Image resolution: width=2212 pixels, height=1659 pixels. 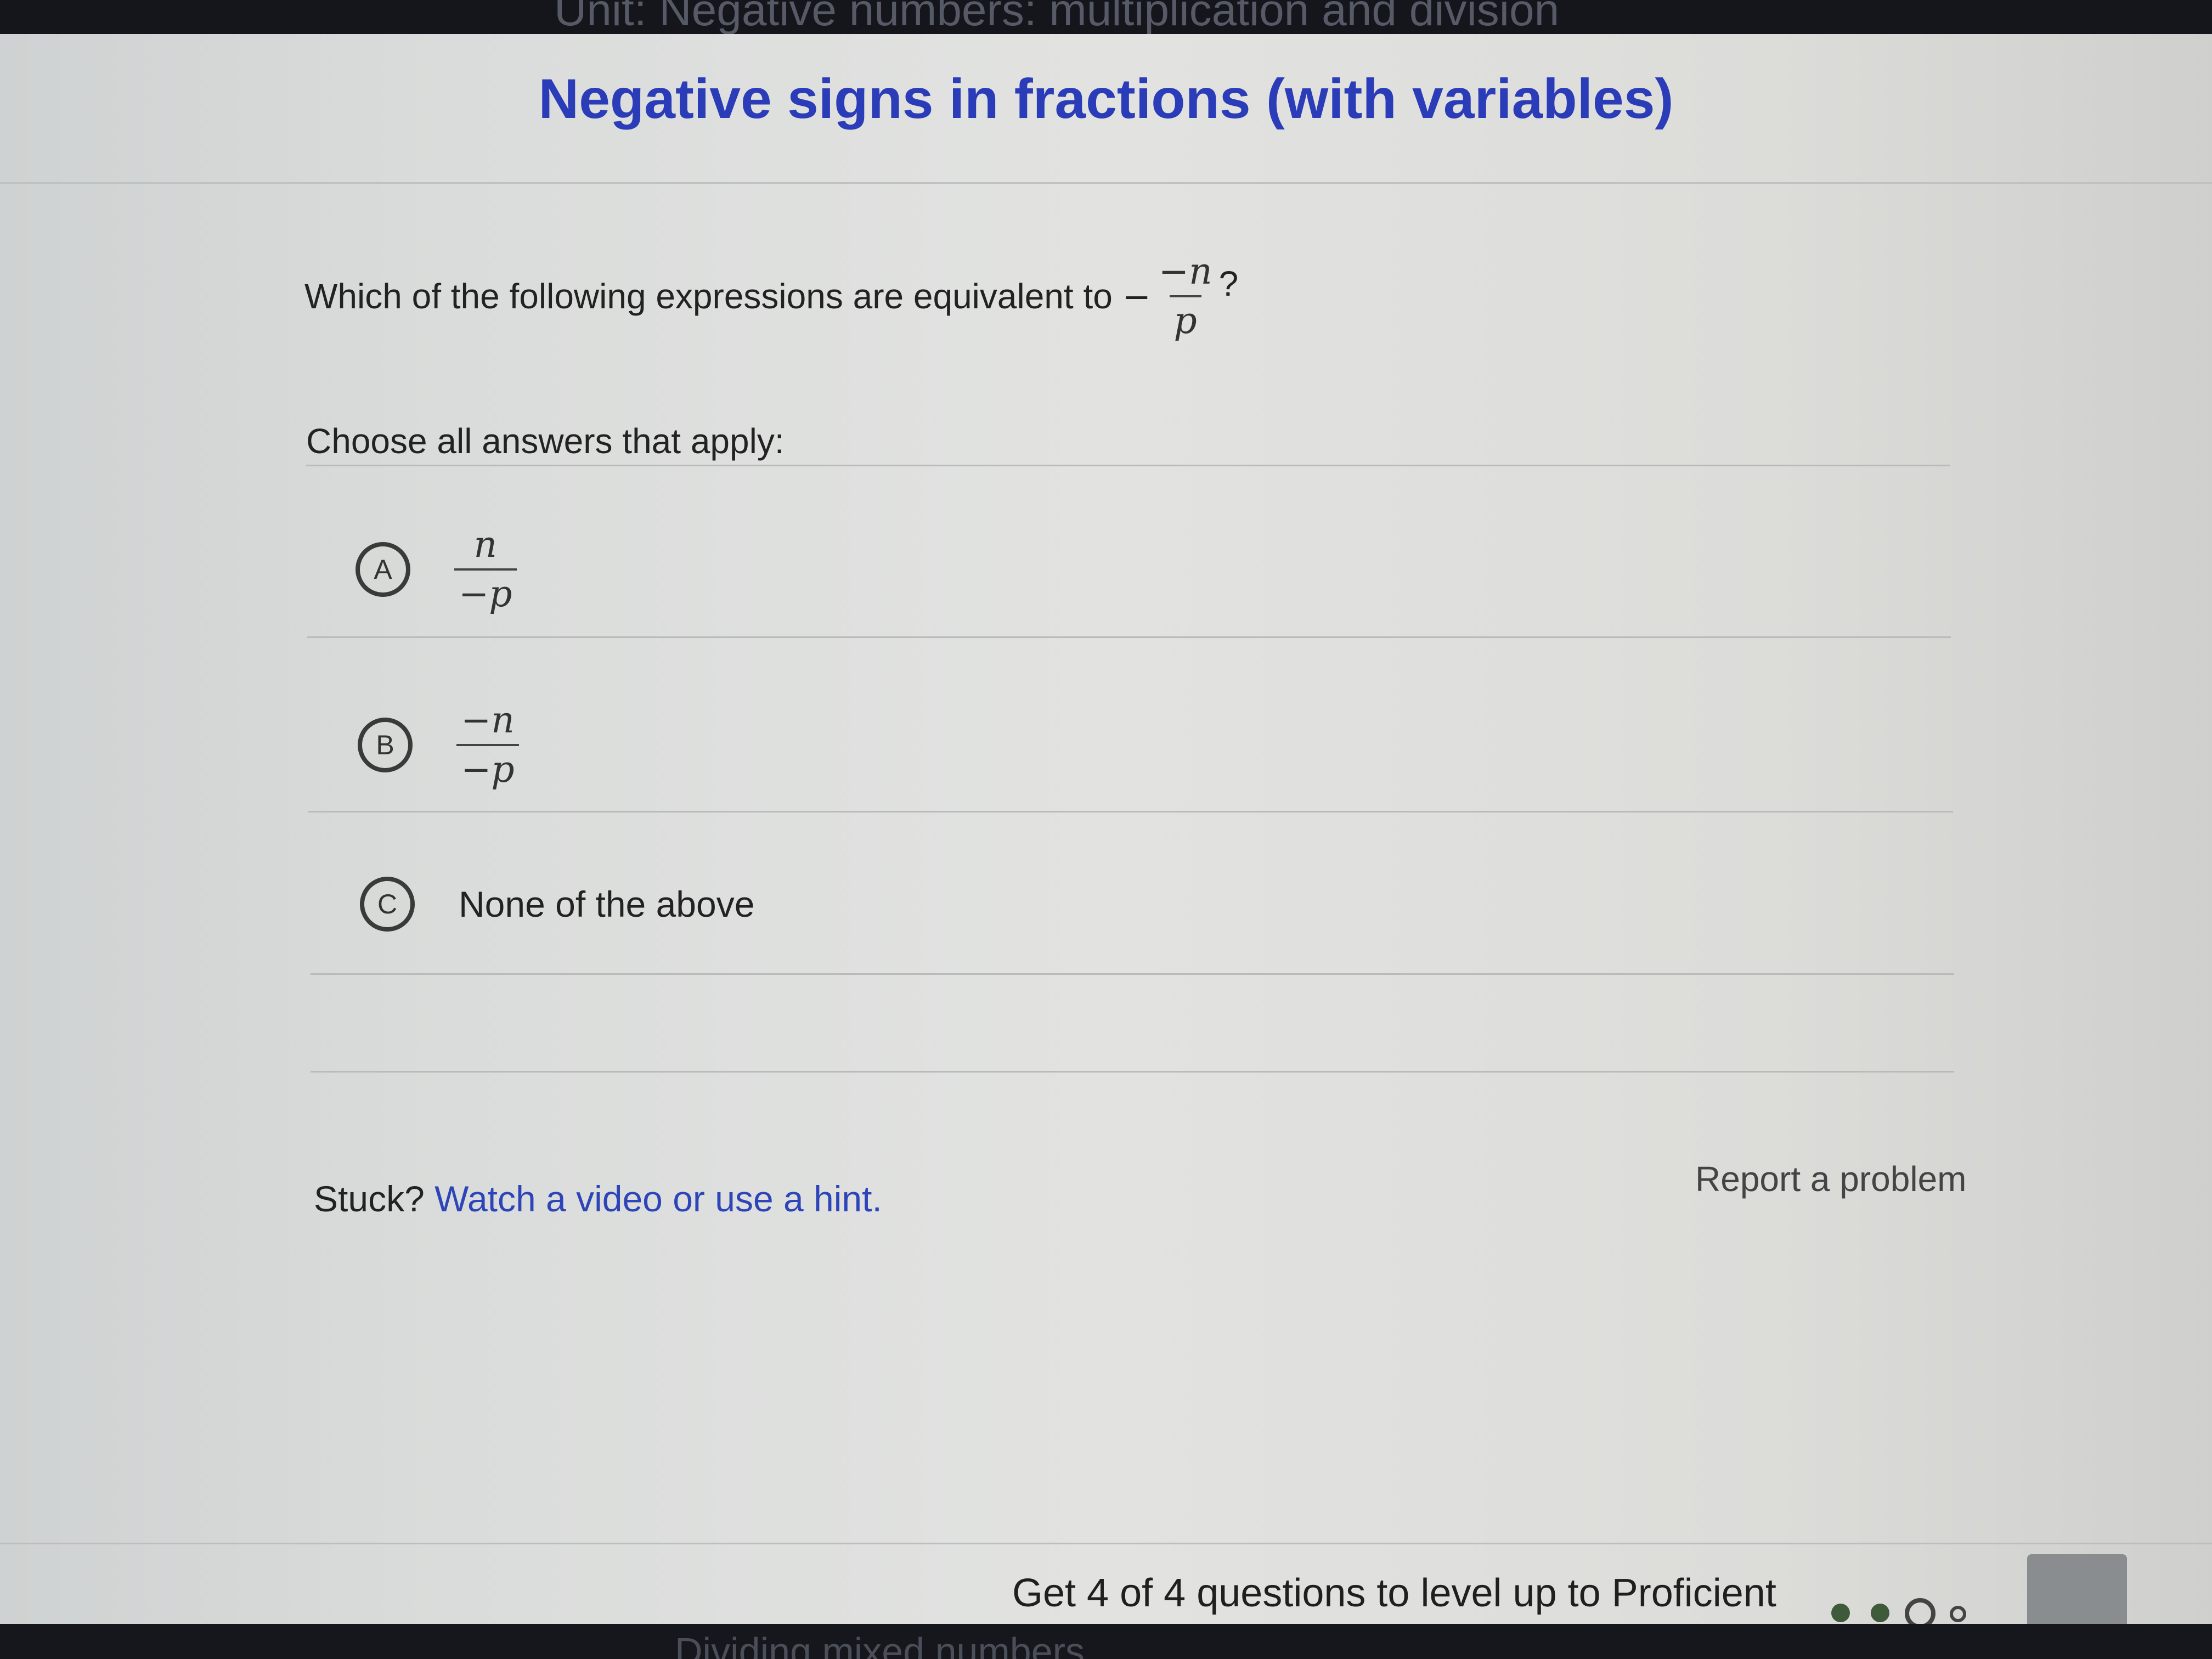 I want to click on choice-b-fraction: −n −p, so click(x=487, y=745).